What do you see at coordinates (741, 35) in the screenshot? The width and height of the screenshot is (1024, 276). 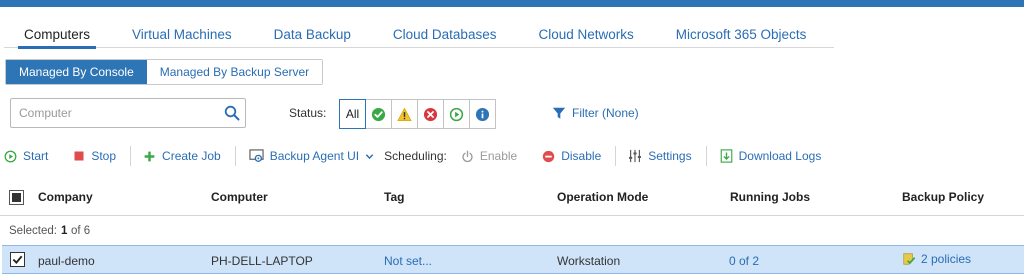 I see `tab-microsoft-365-objects: Microsoft 365 Objects` at bounding box center [741, 35].